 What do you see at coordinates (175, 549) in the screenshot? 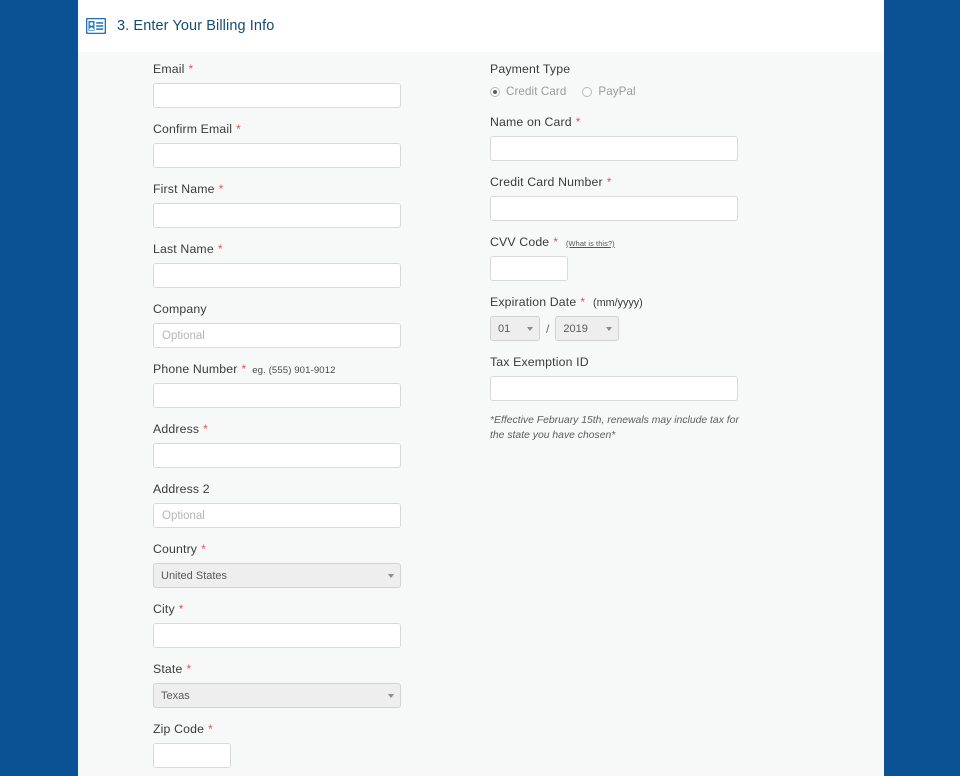
I see `country-label: Country` at bounding box center [175, 549].